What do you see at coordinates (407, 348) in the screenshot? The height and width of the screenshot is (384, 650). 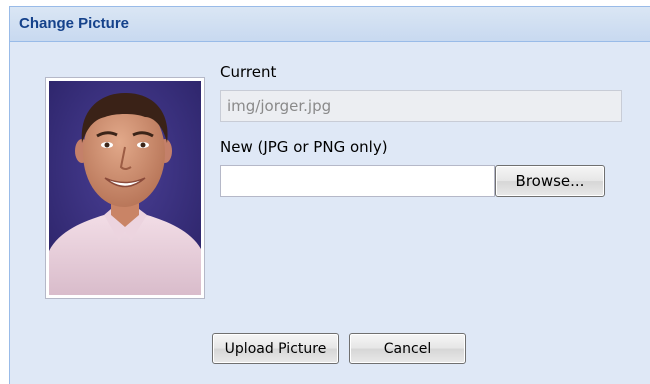 I see `cancel-button: Cancel` at bounding box center [407, 348].